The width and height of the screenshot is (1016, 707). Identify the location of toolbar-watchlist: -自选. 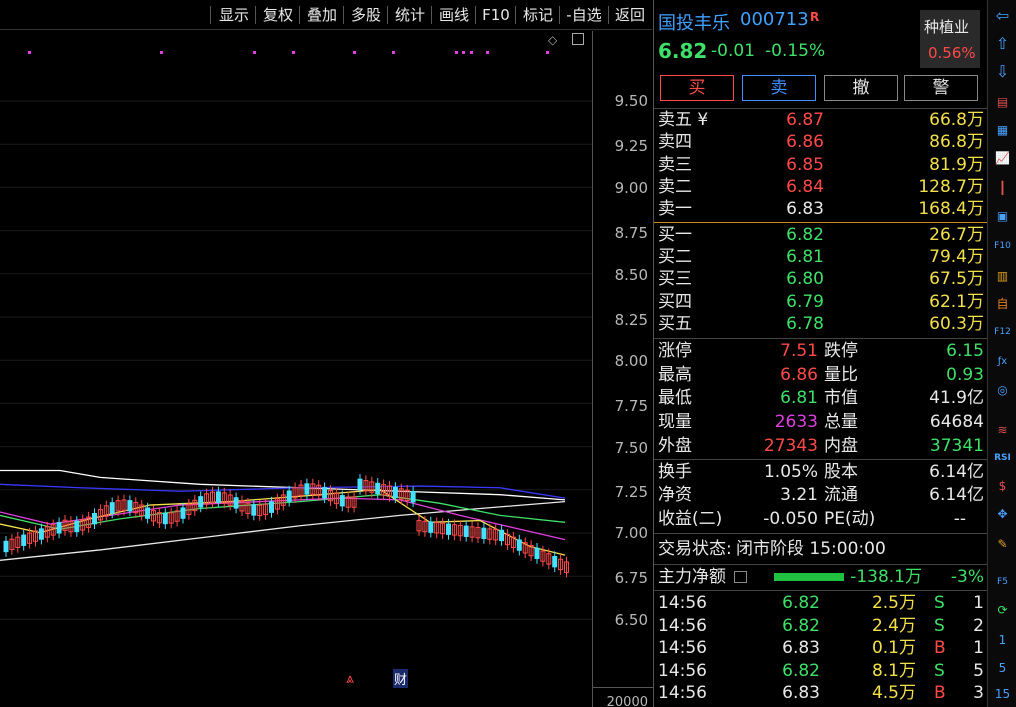
(584, 15).